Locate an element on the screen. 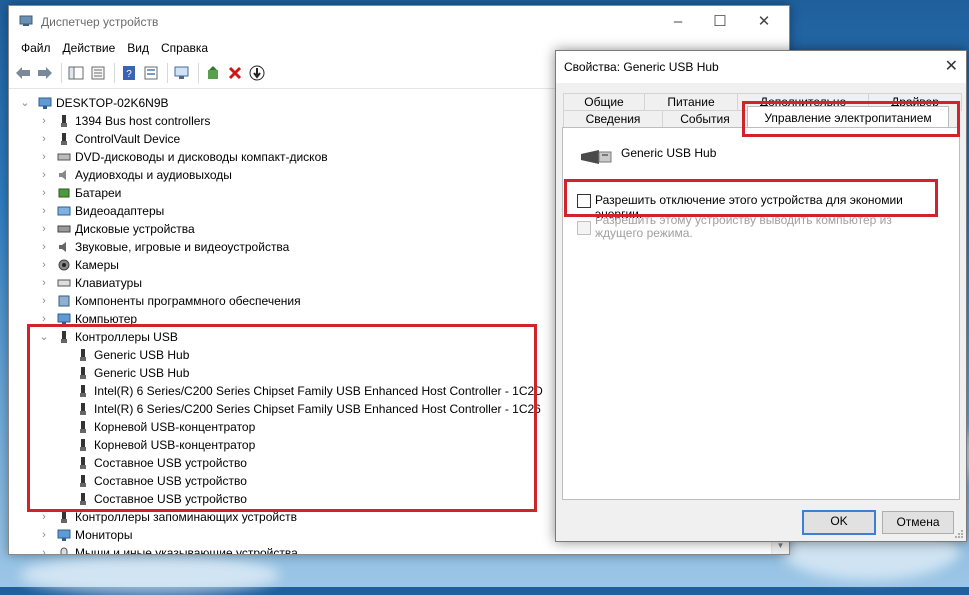 This screenshot has height=595, width=969. help-button: ? is located at coordinates (129, 73).